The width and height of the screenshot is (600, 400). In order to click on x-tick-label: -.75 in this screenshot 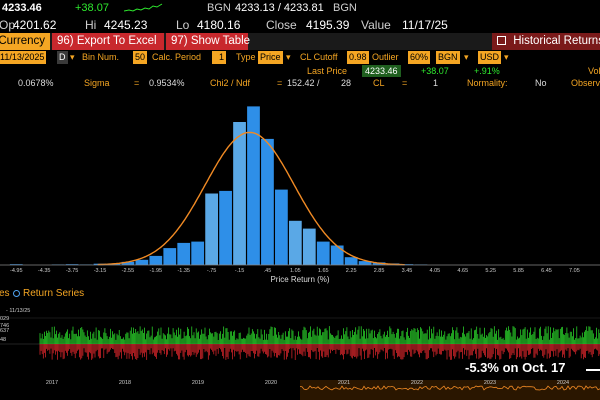, I will do `click(211, 271)`.